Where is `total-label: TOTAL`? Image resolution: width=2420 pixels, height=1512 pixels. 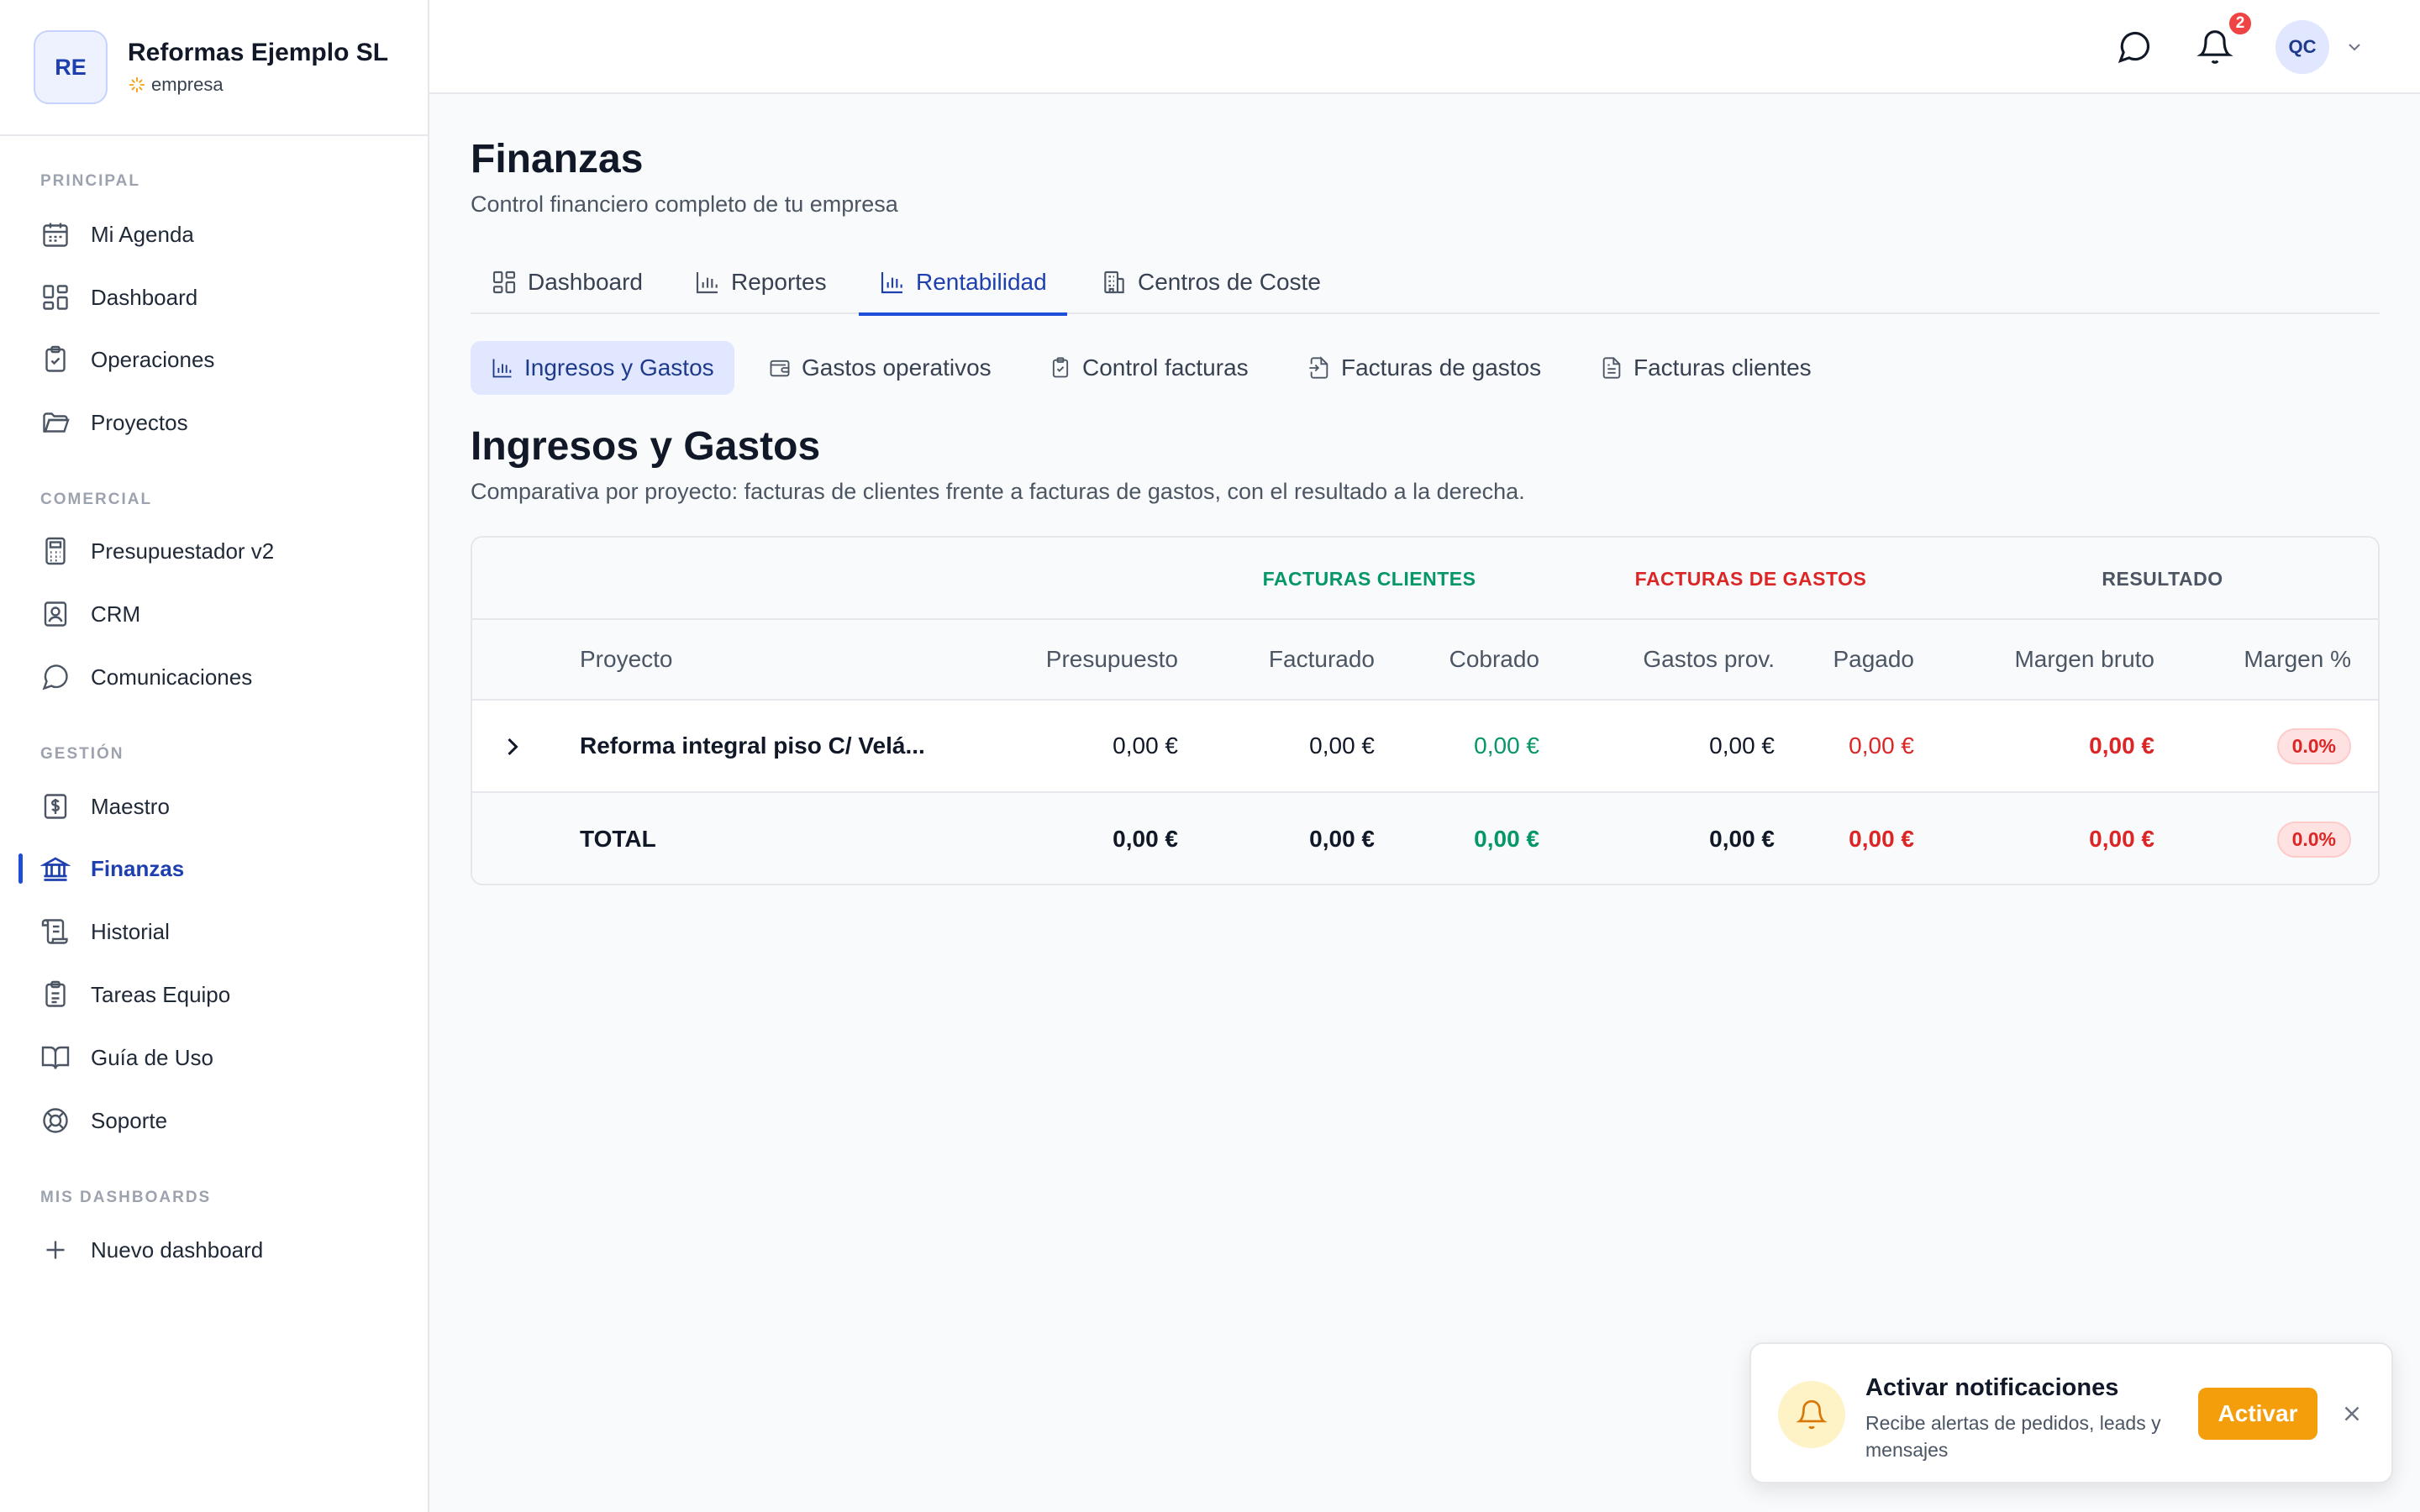
total-label: TOTAL is located at coordinates (618, 839).